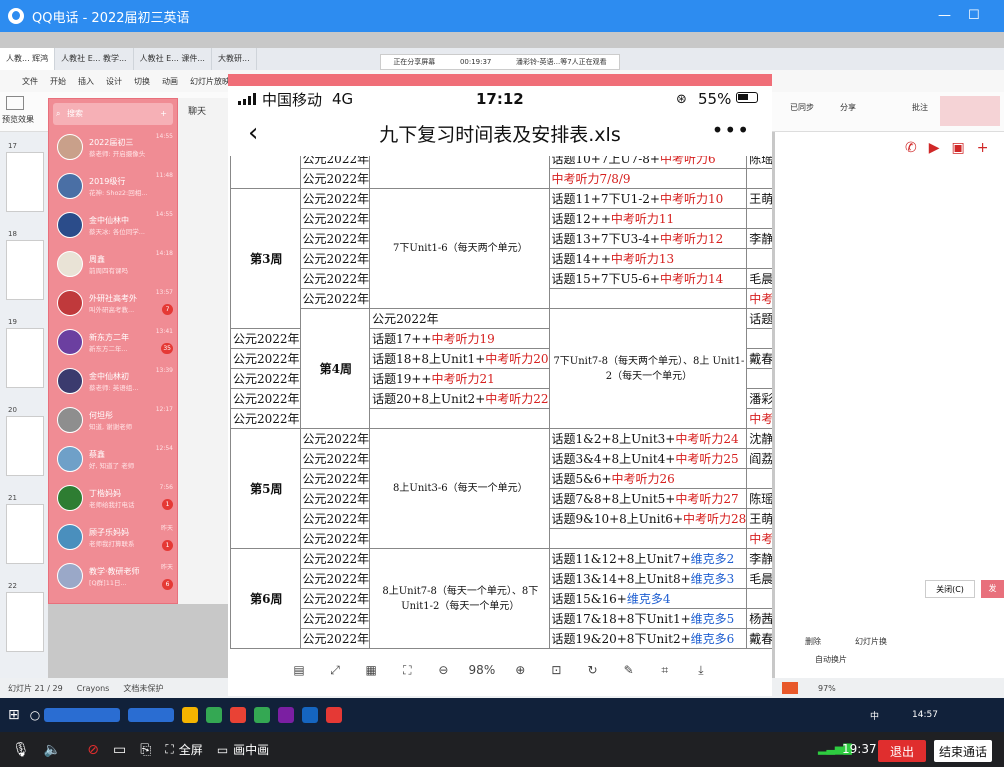 Image resolution: width=1004 pixels, height=767 pixels. What do you see at coordinates (407, 670) in the screenshot?
I see `fullscreen-icon: ⛶` at bounding box center [407, 670].